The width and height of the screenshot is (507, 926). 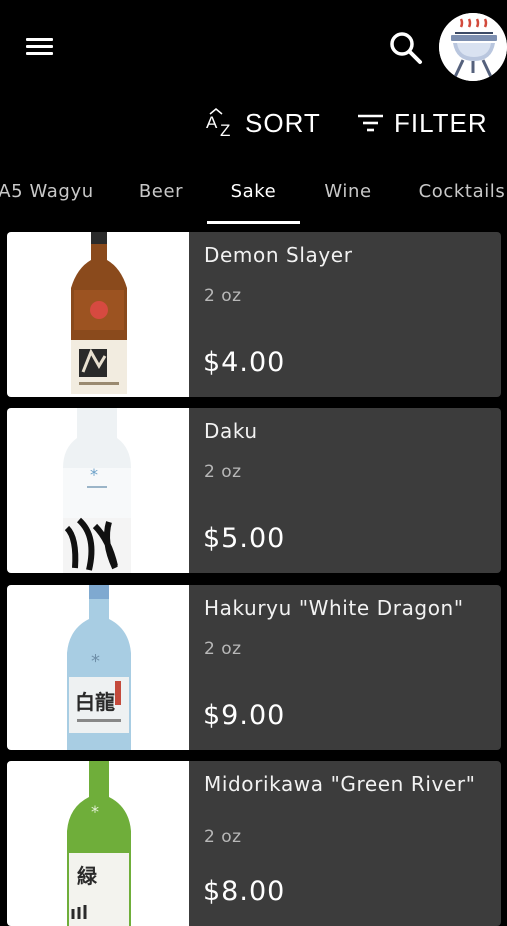 What do you see at coordinates (40, 47) in the screenshot?
I see `menu-icon` at bounding box center [40, 47].